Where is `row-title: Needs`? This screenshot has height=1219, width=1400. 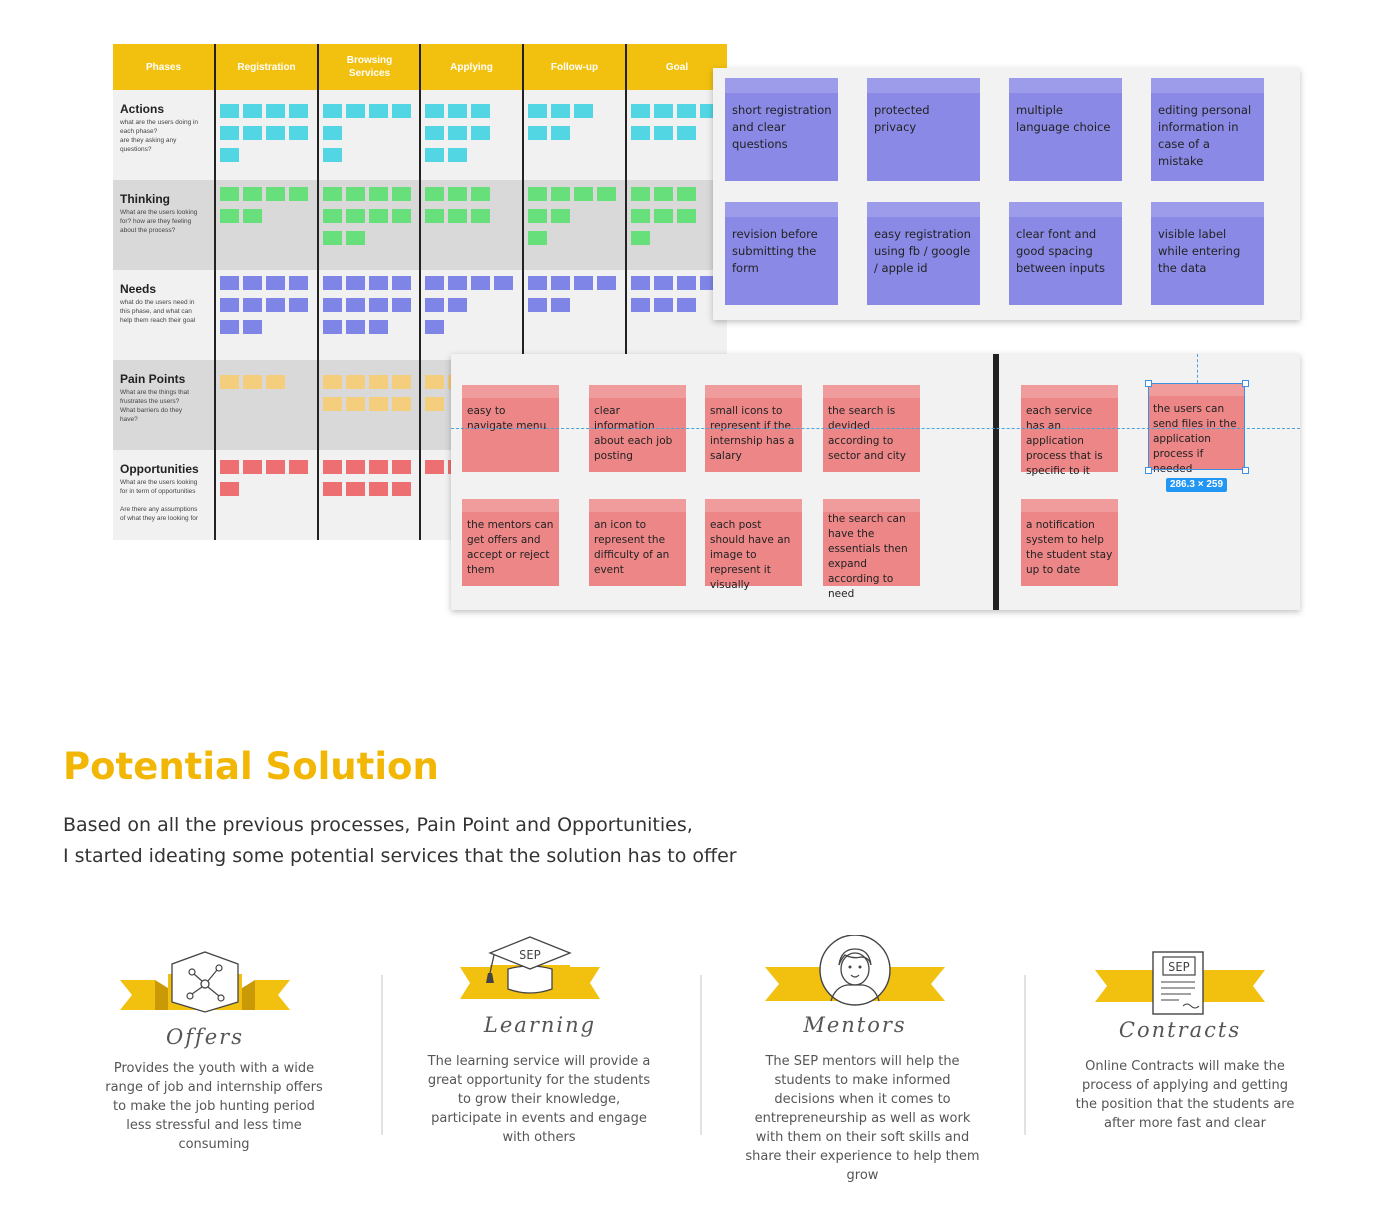
row-title: Needs is located at coordinates (138, 289).